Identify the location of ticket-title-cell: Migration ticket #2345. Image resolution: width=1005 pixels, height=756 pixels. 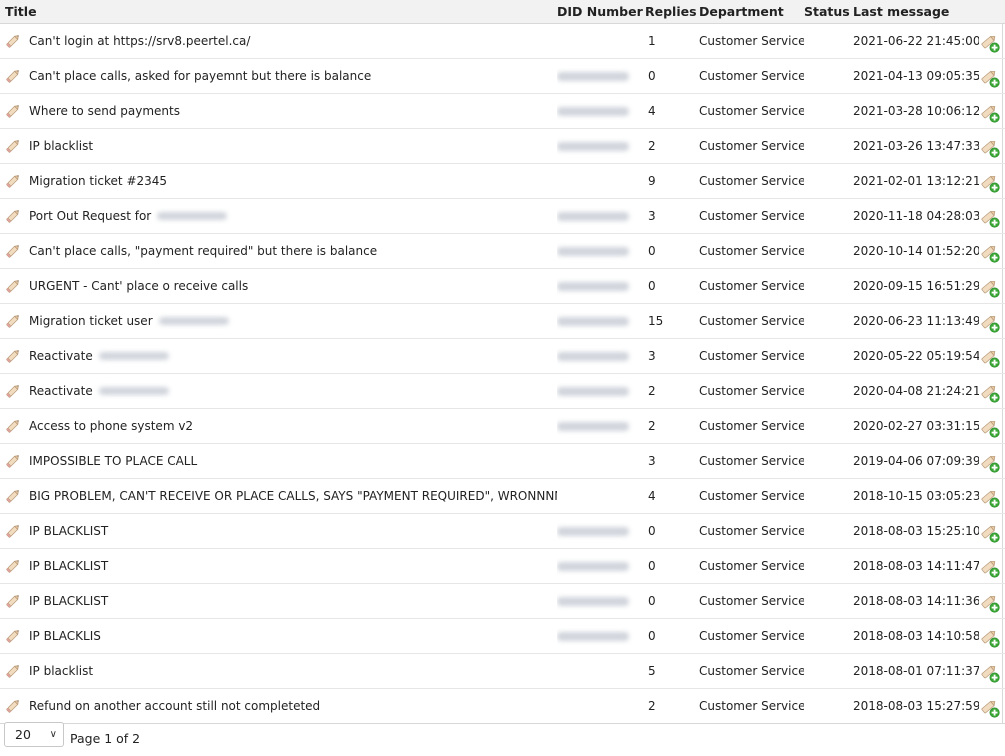
(278, 181).